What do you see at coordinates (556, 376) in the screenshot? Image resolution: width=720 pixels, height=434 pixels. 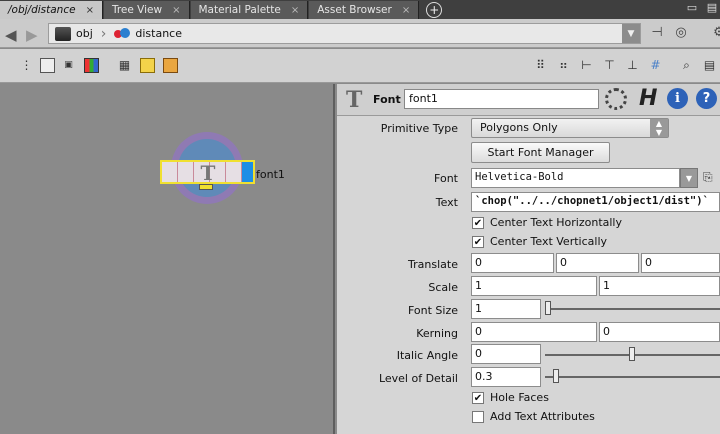 I see `level-of-detail-slider-handle` at bounding box center [556, 376].